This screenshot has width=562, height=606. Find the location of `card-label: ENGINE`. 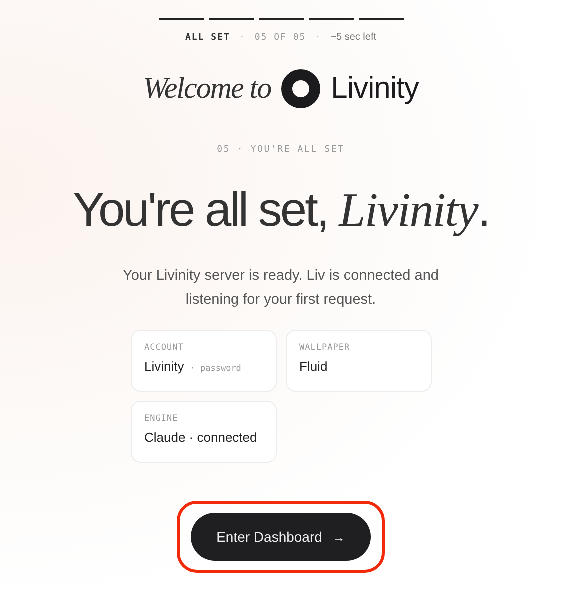

card-label: ENGINE is located at coordinates (162, 419).